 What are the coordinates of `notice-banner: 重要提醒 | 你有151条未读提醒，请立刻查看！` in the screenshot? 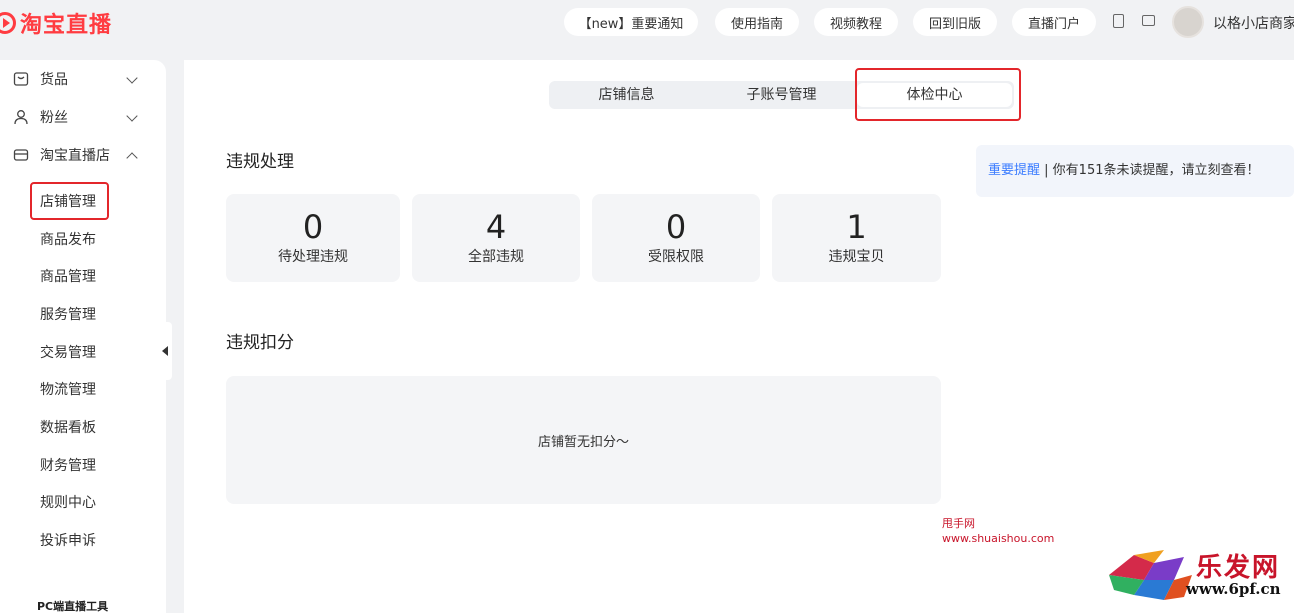 It's located at (1135, 171).